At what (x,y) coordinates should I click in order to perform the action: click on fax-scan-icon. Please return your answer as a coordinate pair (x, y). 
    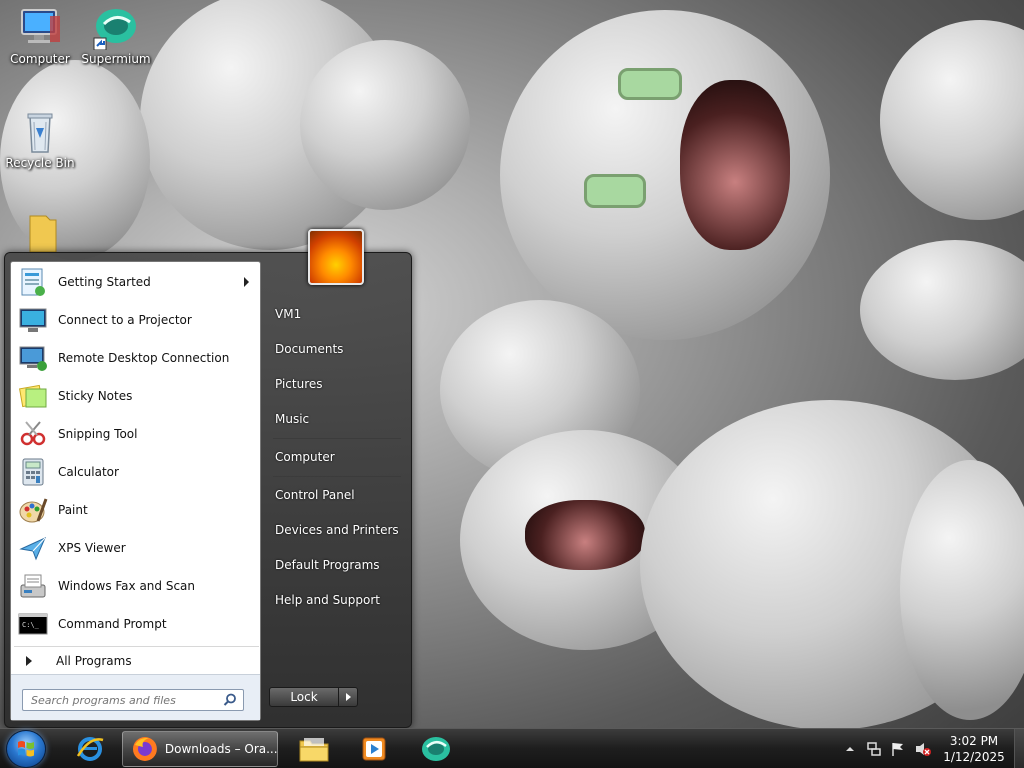
    Looking at the image, I should click on (33, 586).